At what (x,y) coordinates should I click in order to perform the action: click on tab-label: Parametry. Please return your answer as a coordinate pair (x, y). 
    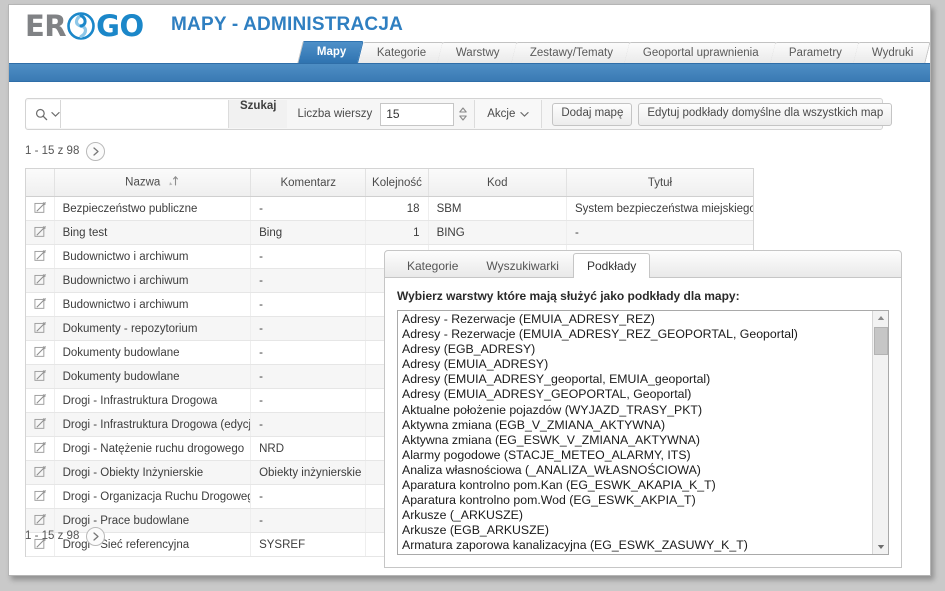
    Looking at the image, I should click on (815, 53).